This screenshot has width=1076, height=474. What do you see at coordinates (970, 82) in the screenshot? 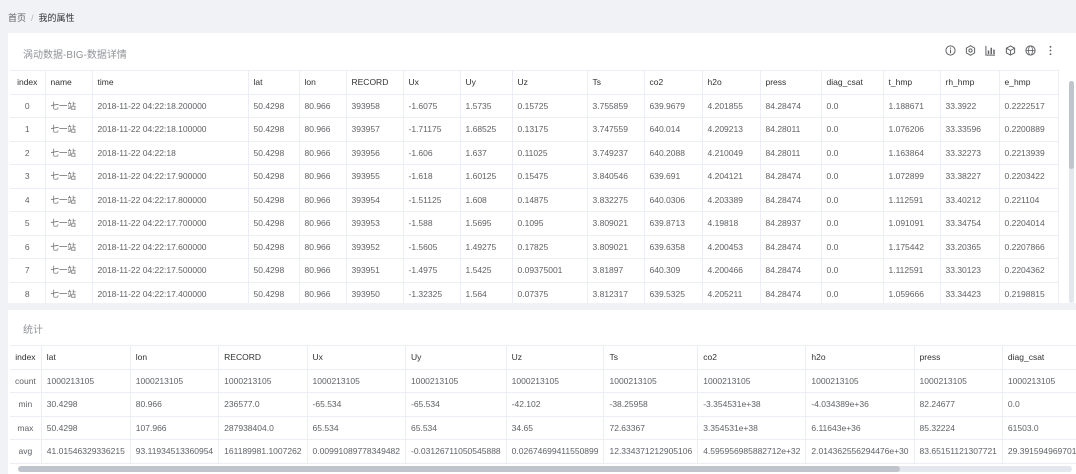
I see `column-header-rh-hmp: rh_hmp` at bounding box center [970, 82].